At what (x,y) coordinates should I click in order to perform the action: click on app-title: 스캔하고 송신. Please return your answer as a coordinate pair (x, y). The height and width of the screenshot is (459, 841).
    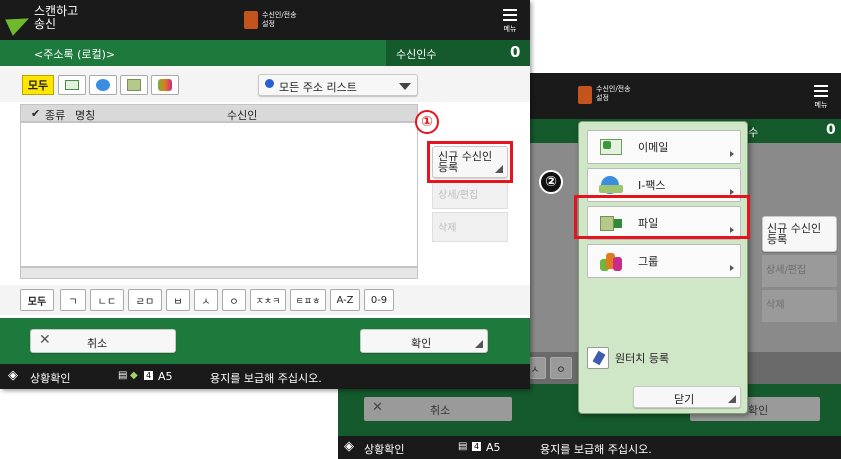
    Looking at the image, I should click on (56, 18).